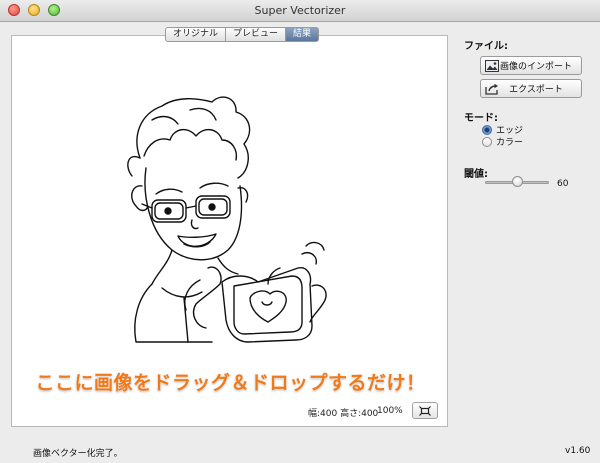 The height and width of the screenshot is (463, 600). What do you see at coordinates (491, 89) in the screenshot?
I see `export-icon` at bounding box center [491, 89].